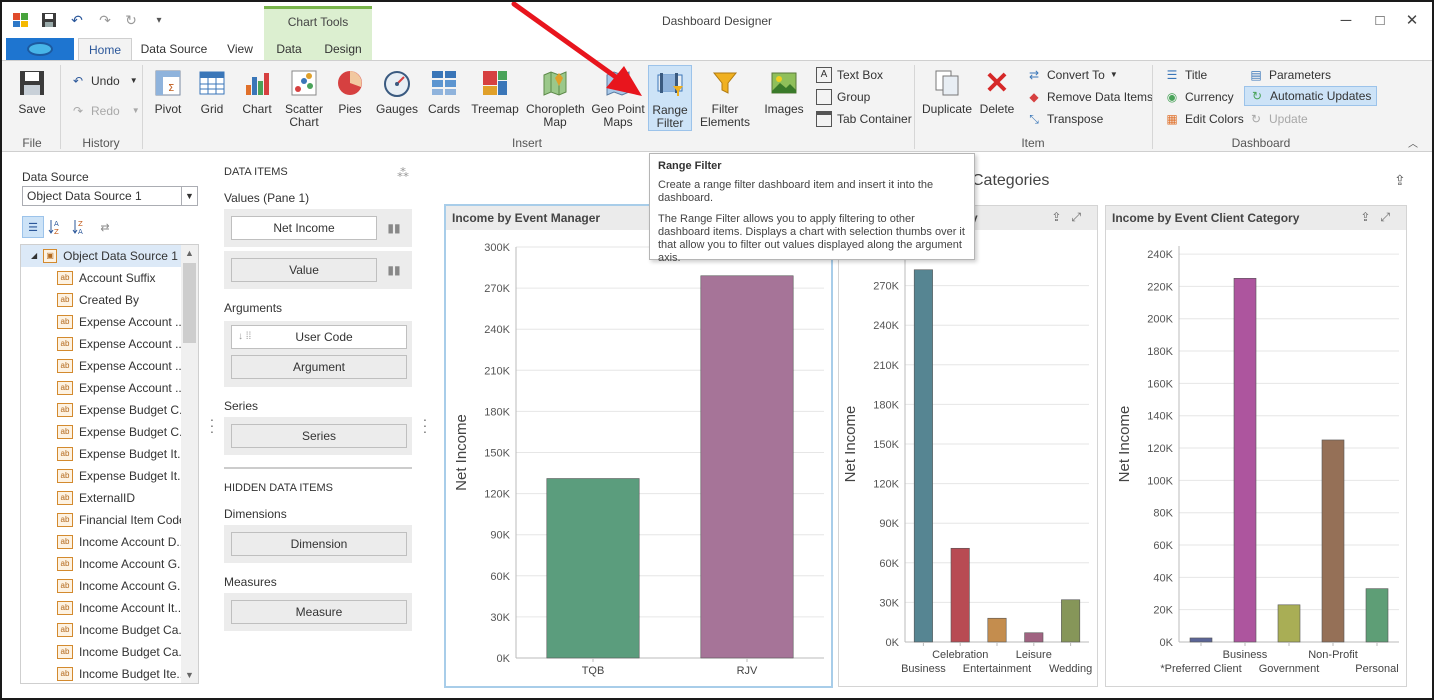 This screenshot has width=1434, height=700. I want to click on text-box-button: A Text Box, so click(849, 75).